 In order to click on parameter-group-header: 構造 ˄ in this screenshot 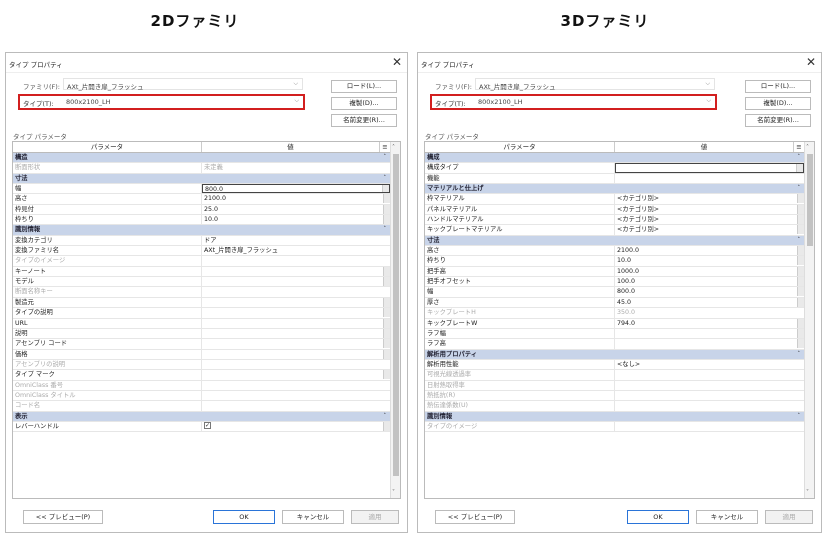, I will do `click(206, 158)`.